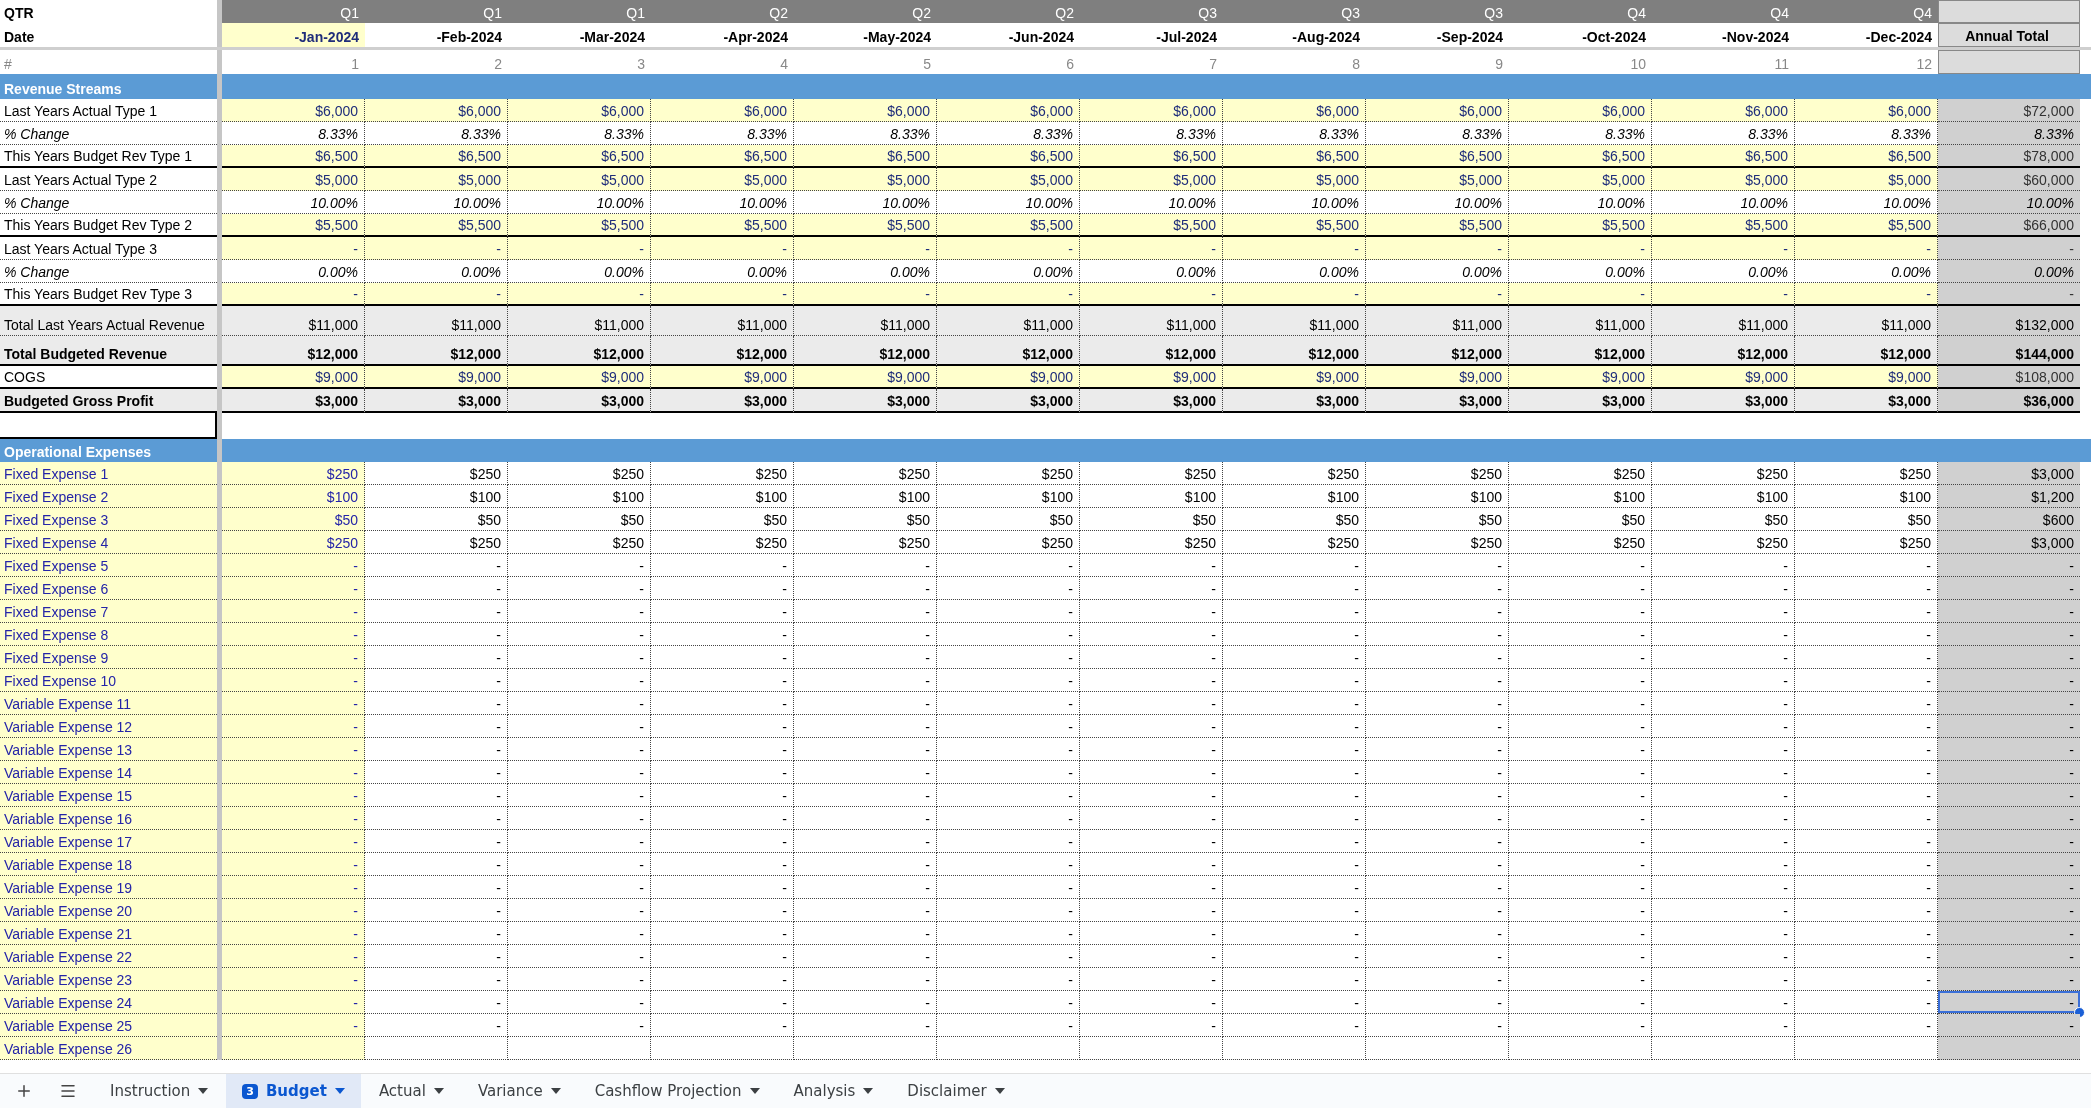  I want to click on row-label: Fixed Expense 4, so click(108, 542).